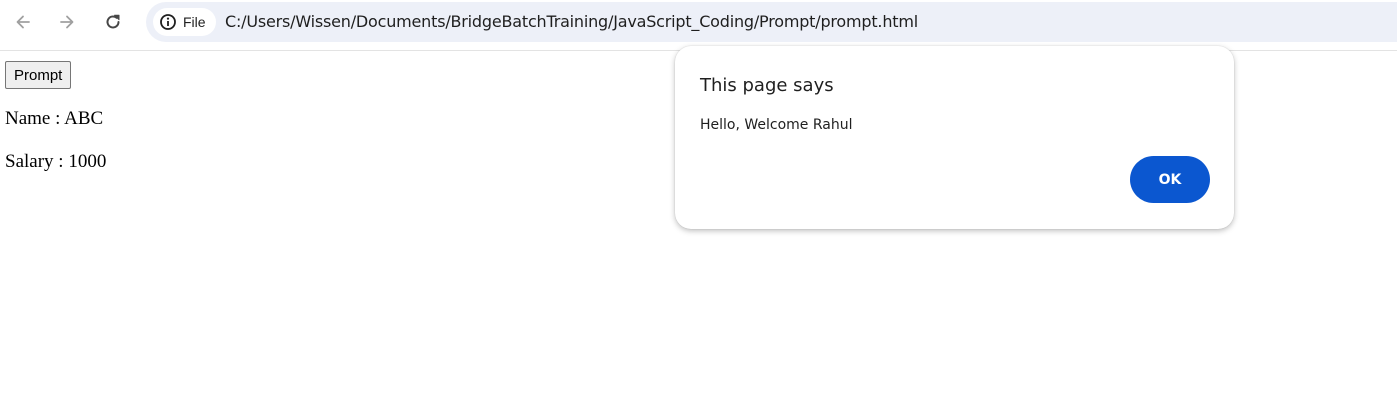 The image size is (1397, 416). I want to click on reload-button, so click(113, 22).